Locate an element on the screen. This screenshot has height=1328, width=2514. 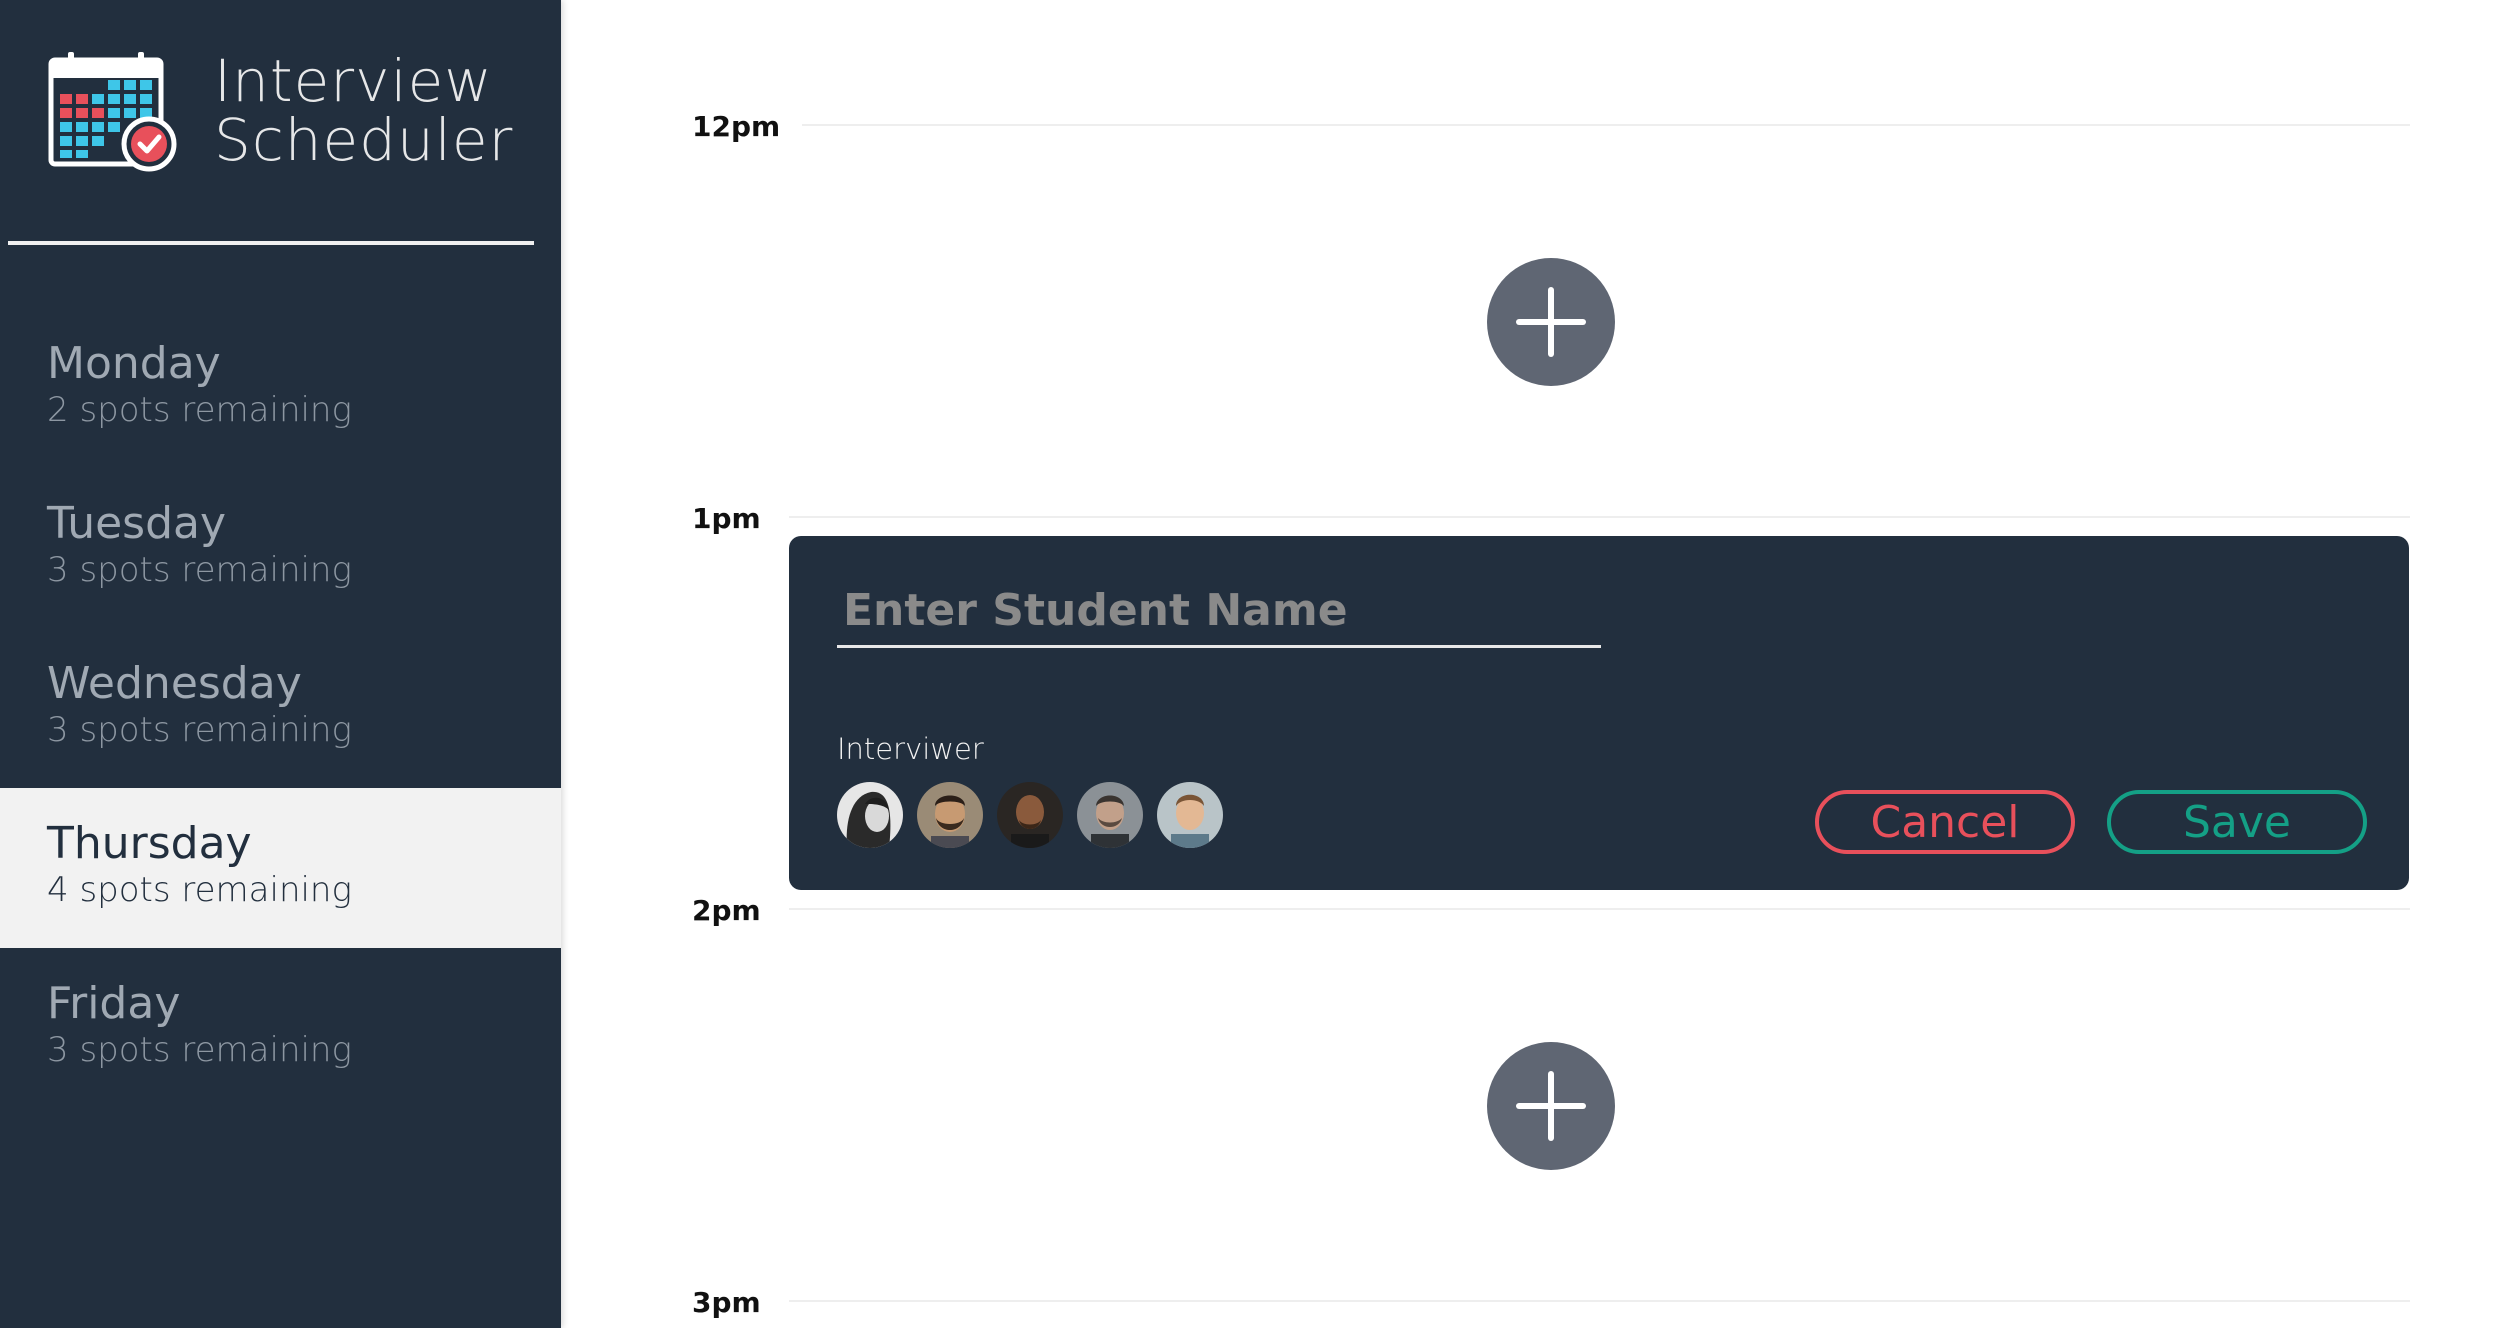
day-name: Friday is located at coordinates (114, 1003).